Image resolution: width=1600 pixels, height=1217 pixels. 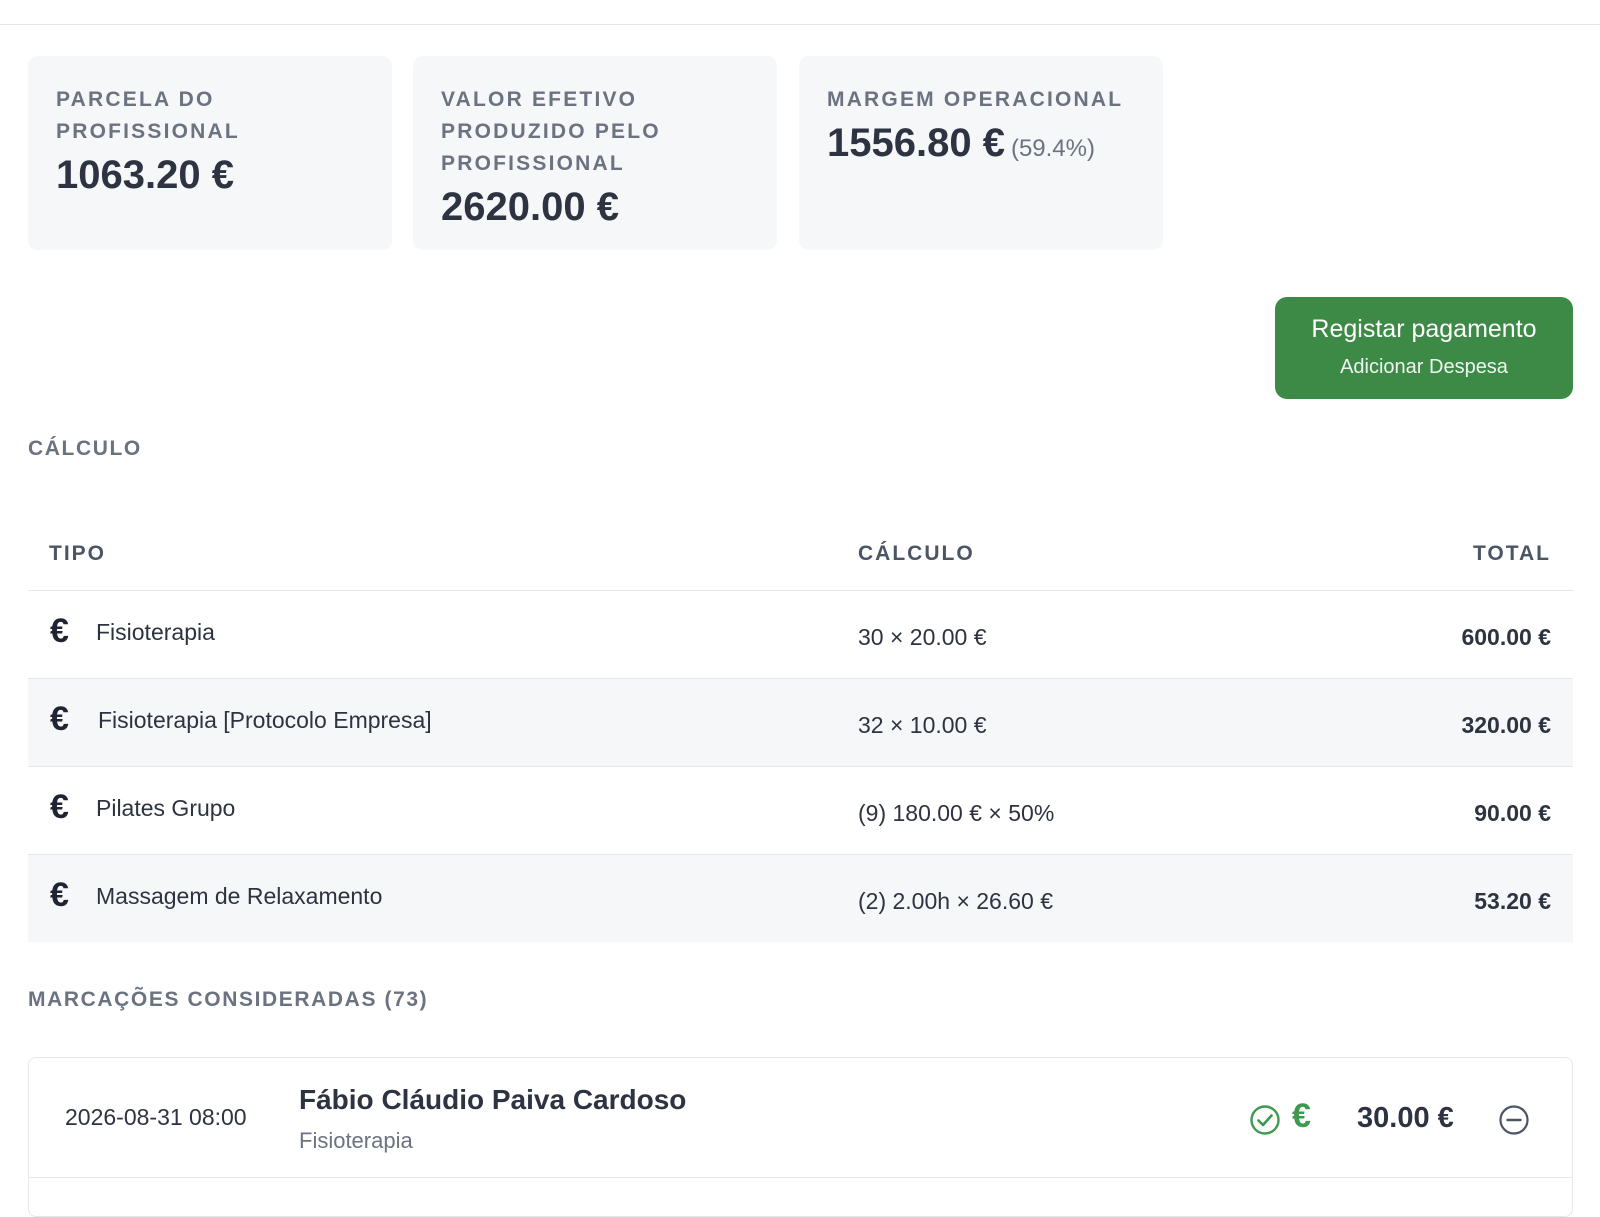 What do you see at coordinates (1514, 1122) in the screenshot?
I see `remove-circle-icon` at bounding box center [1514, 1122].